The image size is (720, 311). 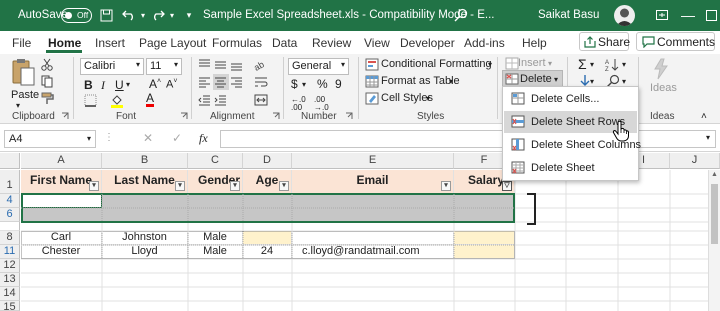 What do you see at coordinates (695, 161) in the screenshot?
I see `column-header: J` at bounding box center [695, 161].